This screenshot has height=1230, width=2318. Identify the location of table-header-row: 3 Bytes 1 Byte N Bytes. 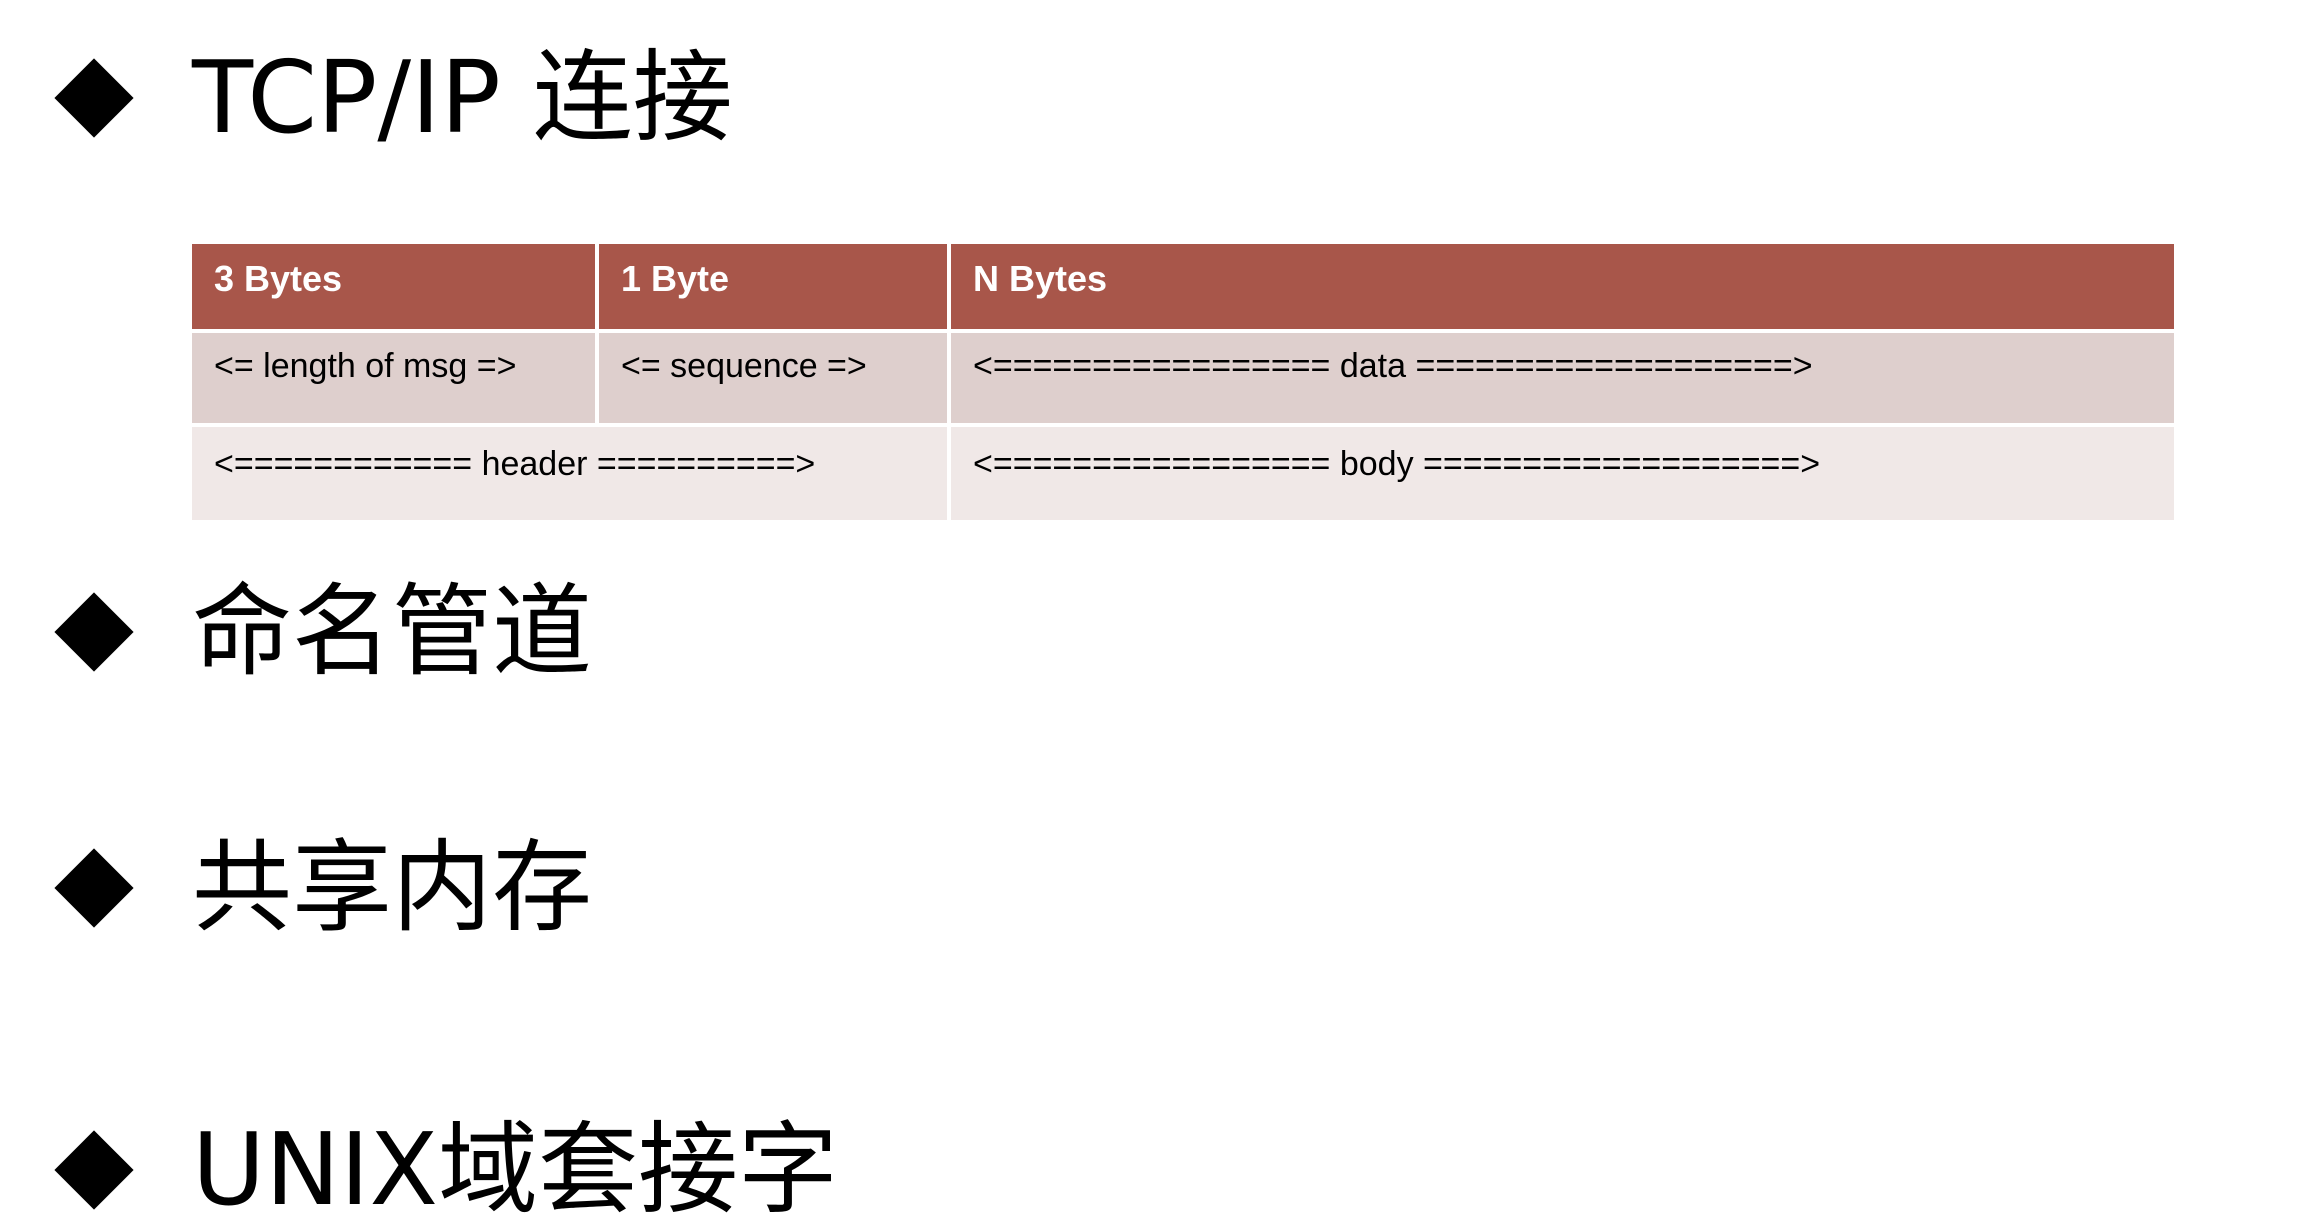
(1183, 286).